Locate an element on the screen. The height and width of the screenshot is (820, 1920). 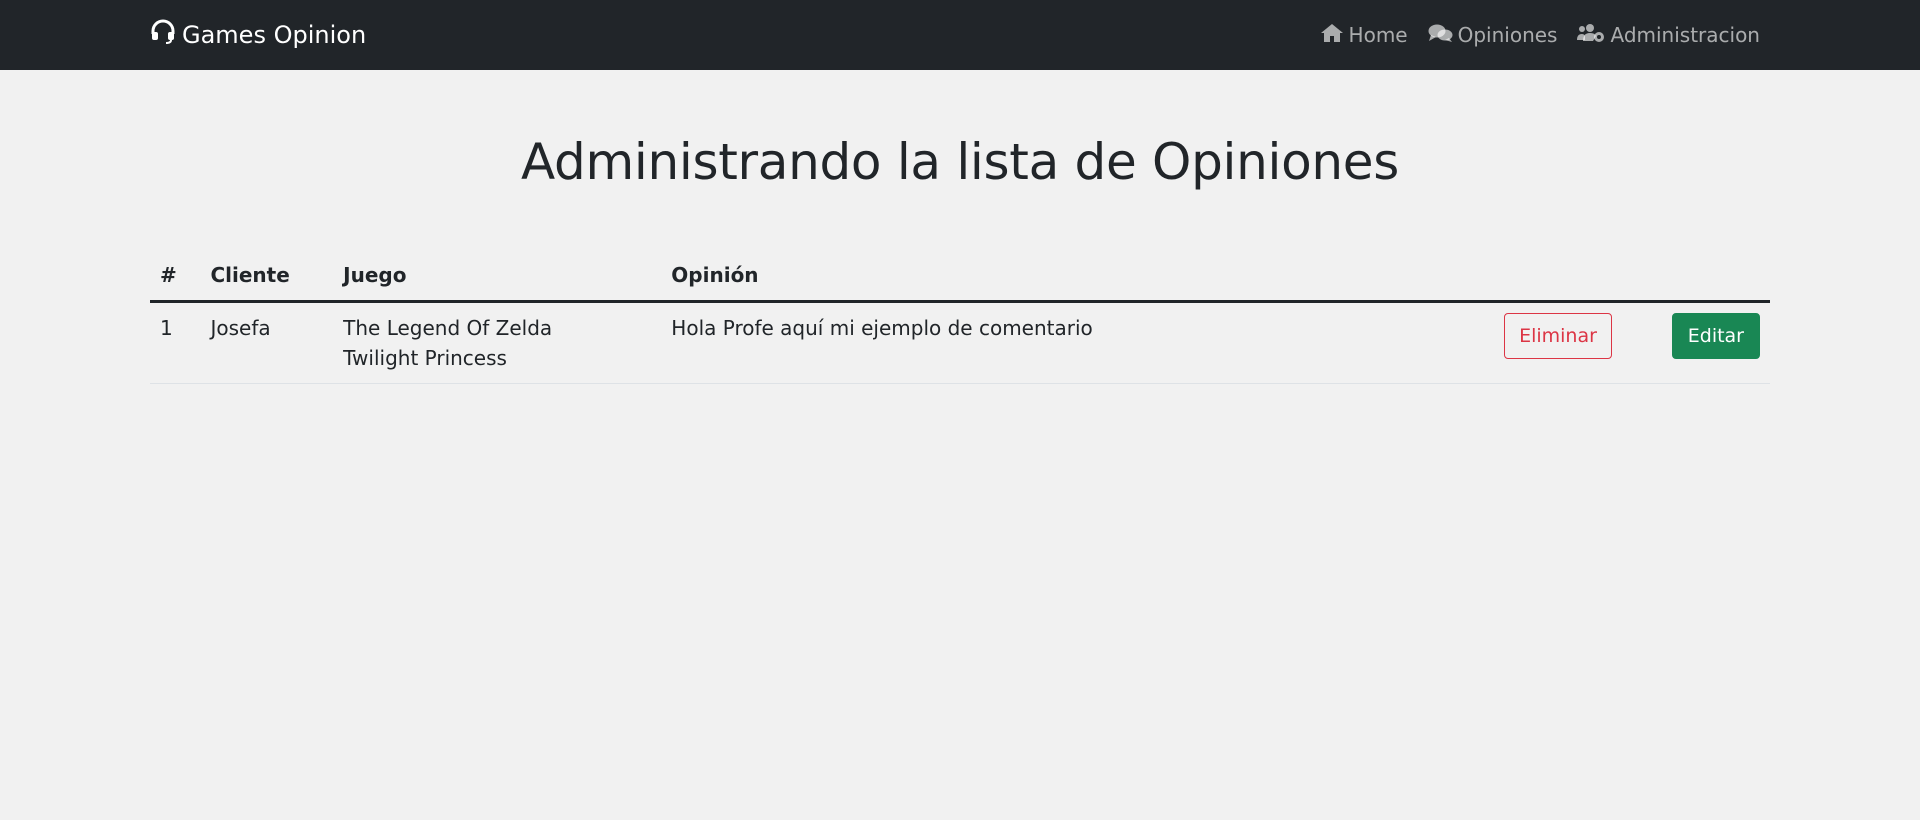
edit-button: Editar is located at coordinates (1715, 336).